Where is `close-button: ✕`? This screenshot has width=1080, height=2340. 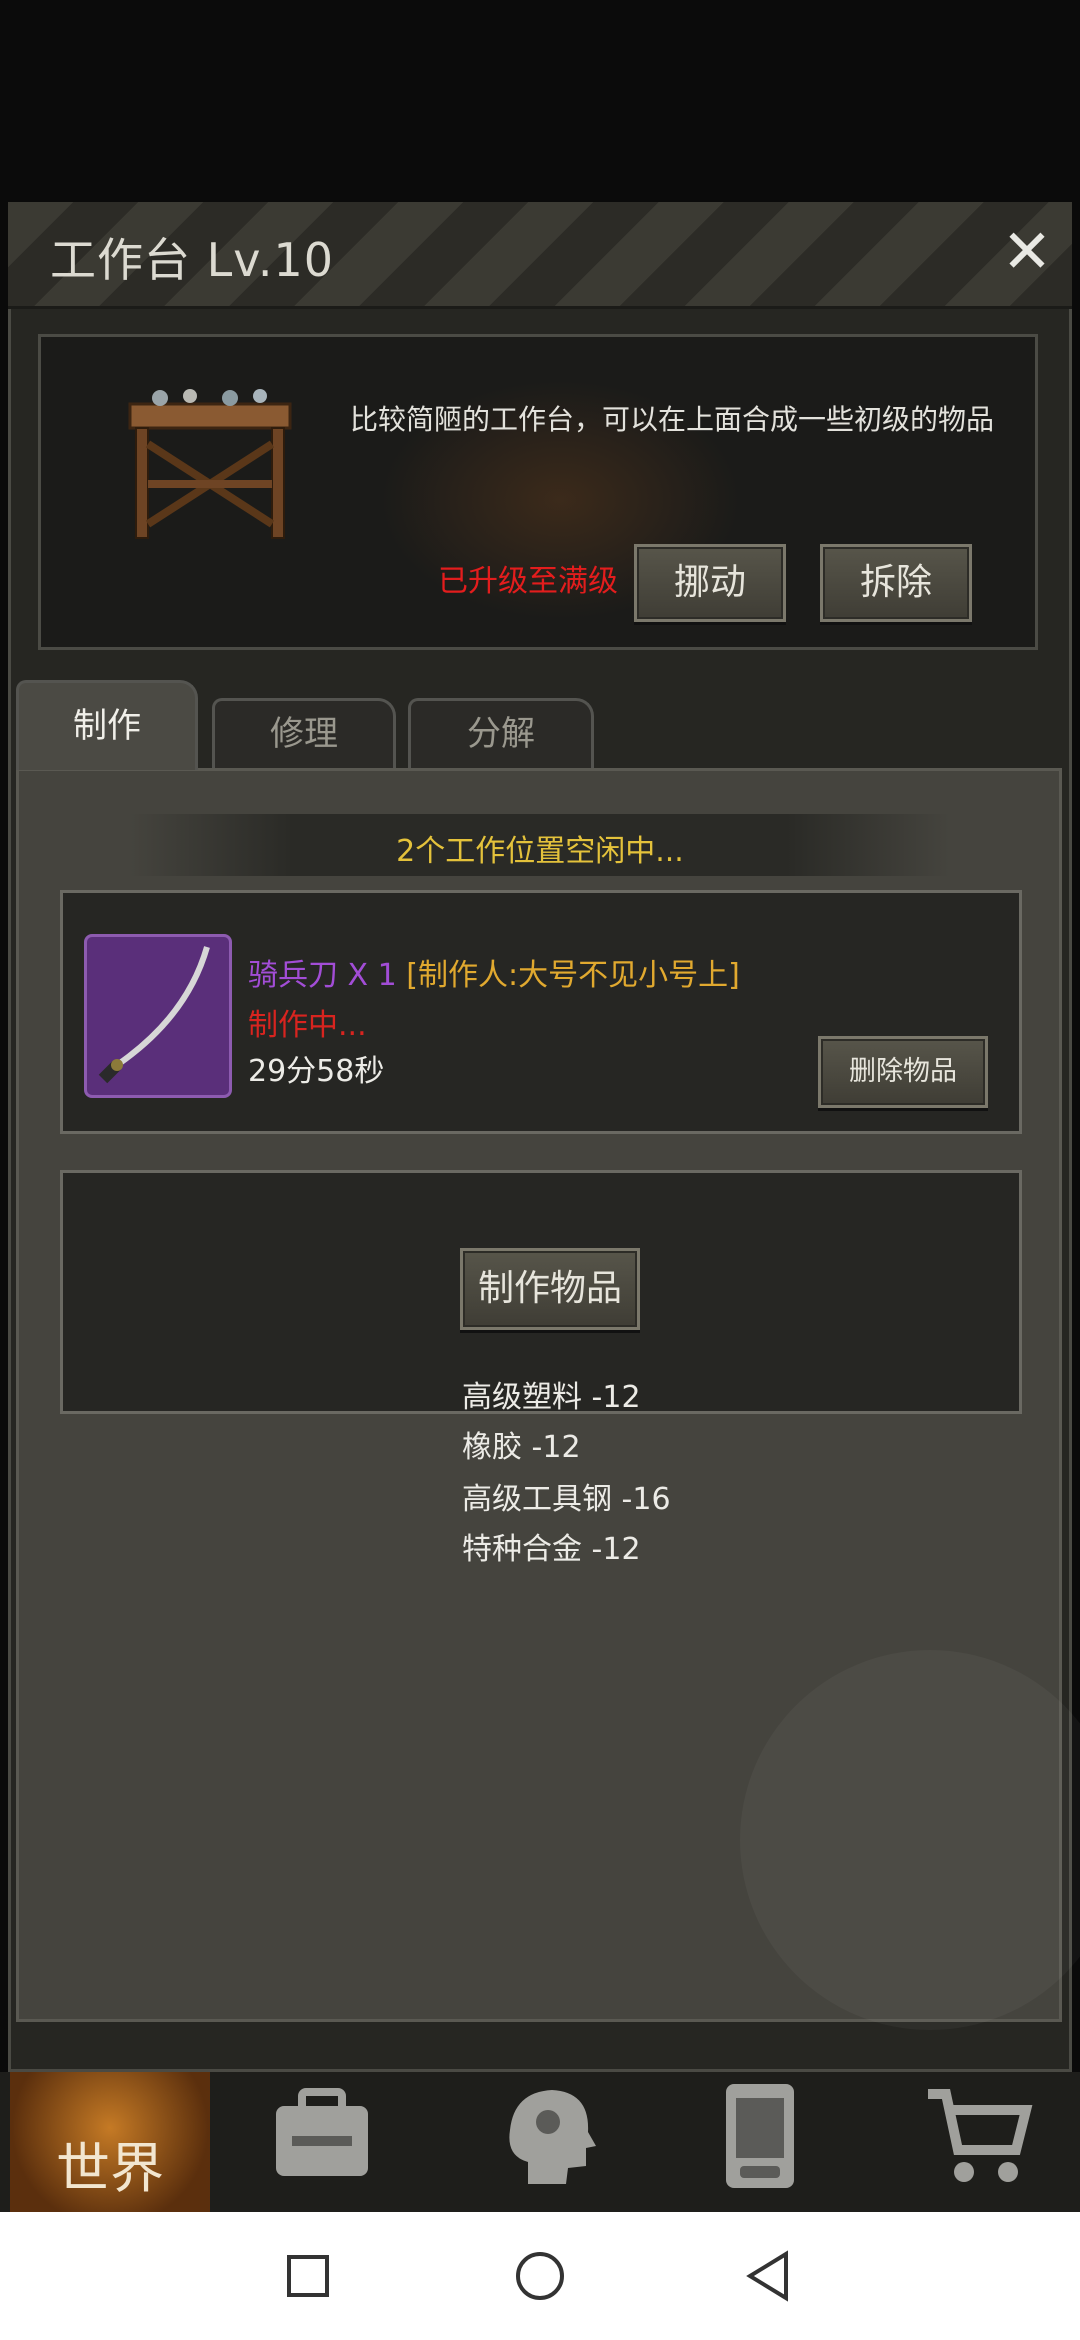 close-button: ✕ is located at coordinates (1027, 252).